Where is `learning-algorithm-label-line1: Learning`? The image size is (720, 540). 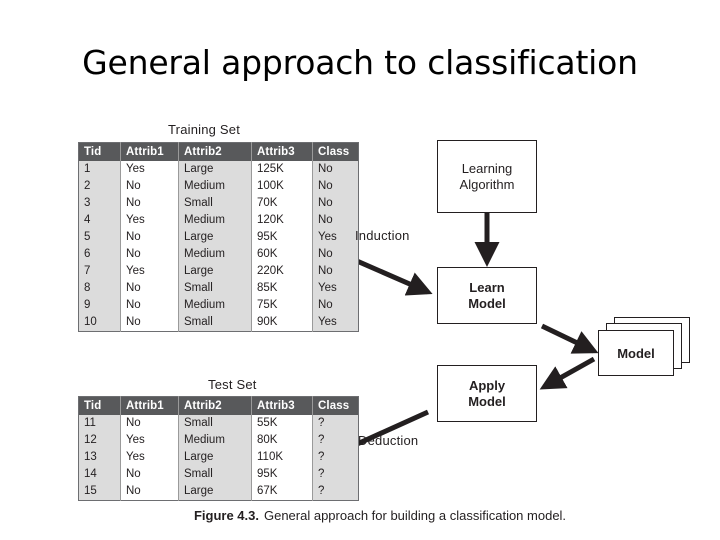
learning-algorithm-label-line1: Learning is located at coordinates (487, 168).